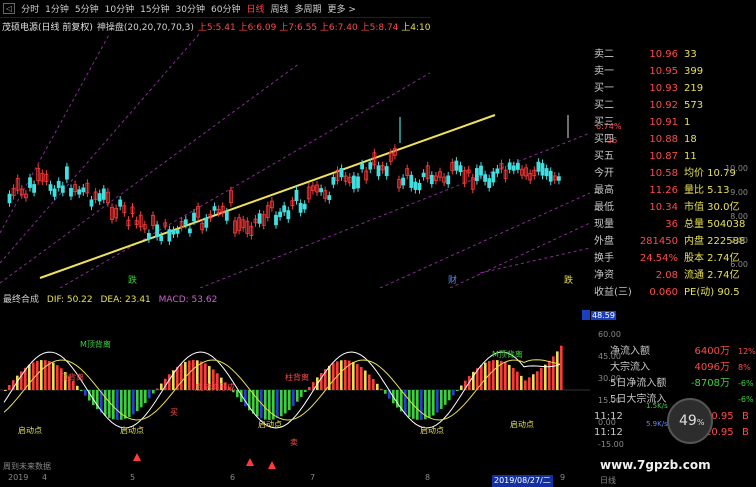 The image size is (756, 487). Describe the element at coordinates (190, 8) in the screenshot. I see `period-tab-5: 30分钟` at that location.